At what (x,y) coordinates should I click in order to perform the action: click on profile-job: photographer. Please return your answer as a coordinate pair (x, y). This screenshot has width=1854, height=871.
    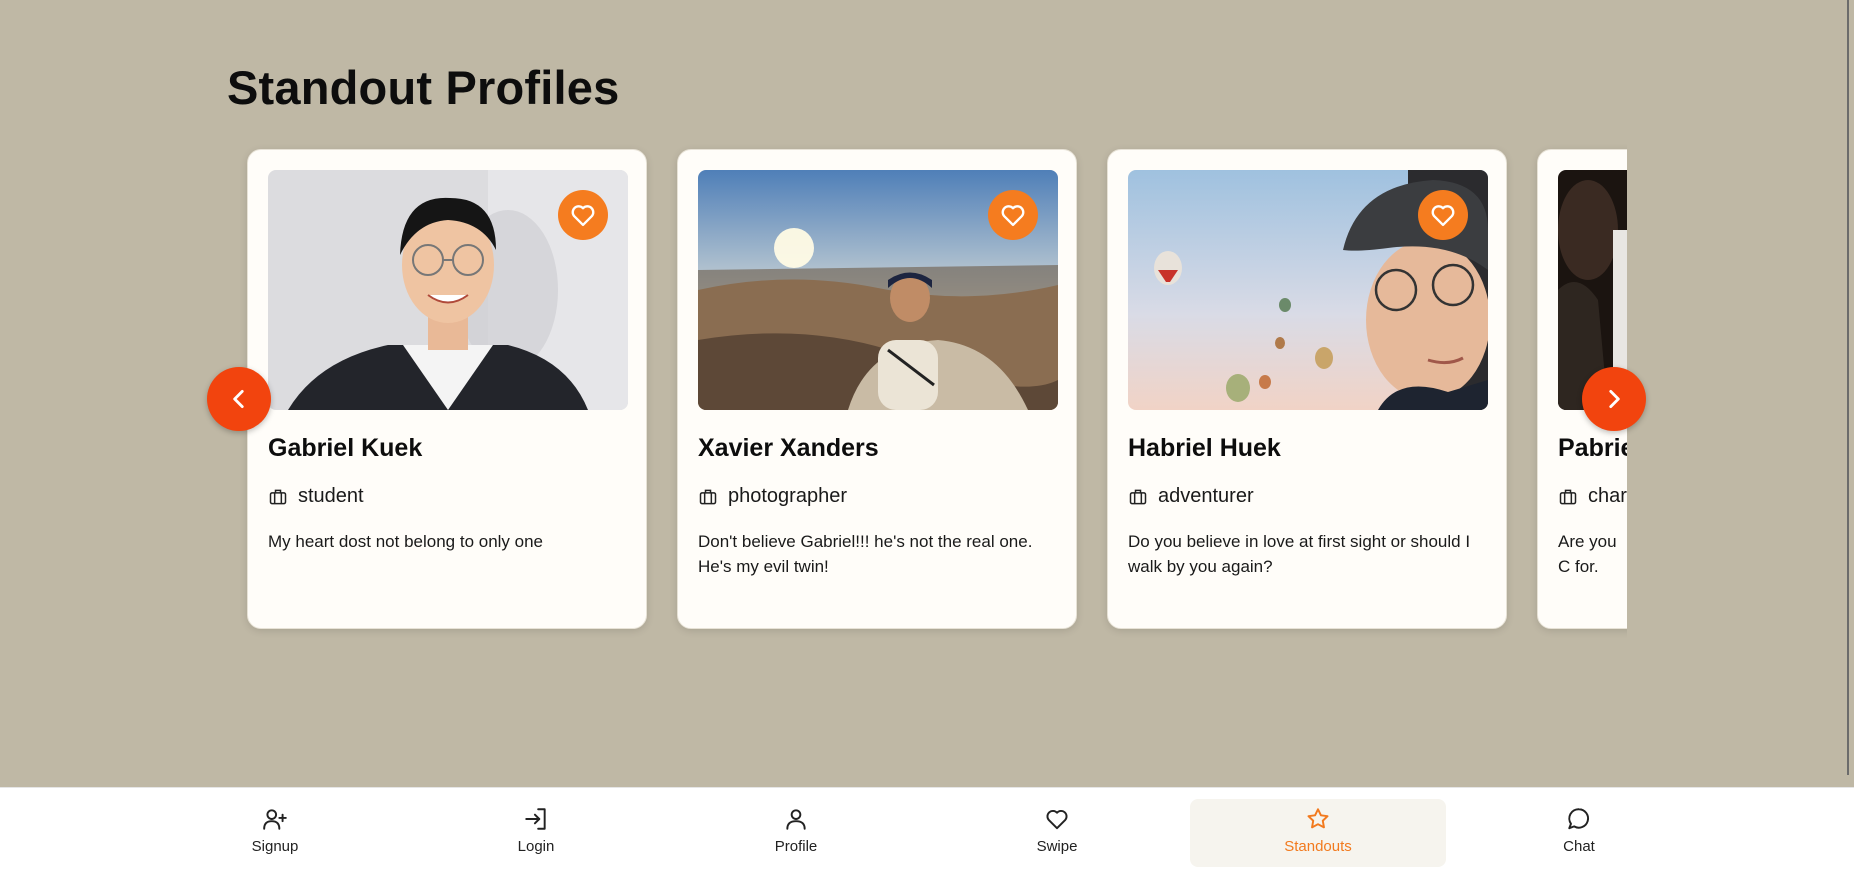
    Looking at the image, I should click on (772, 496).